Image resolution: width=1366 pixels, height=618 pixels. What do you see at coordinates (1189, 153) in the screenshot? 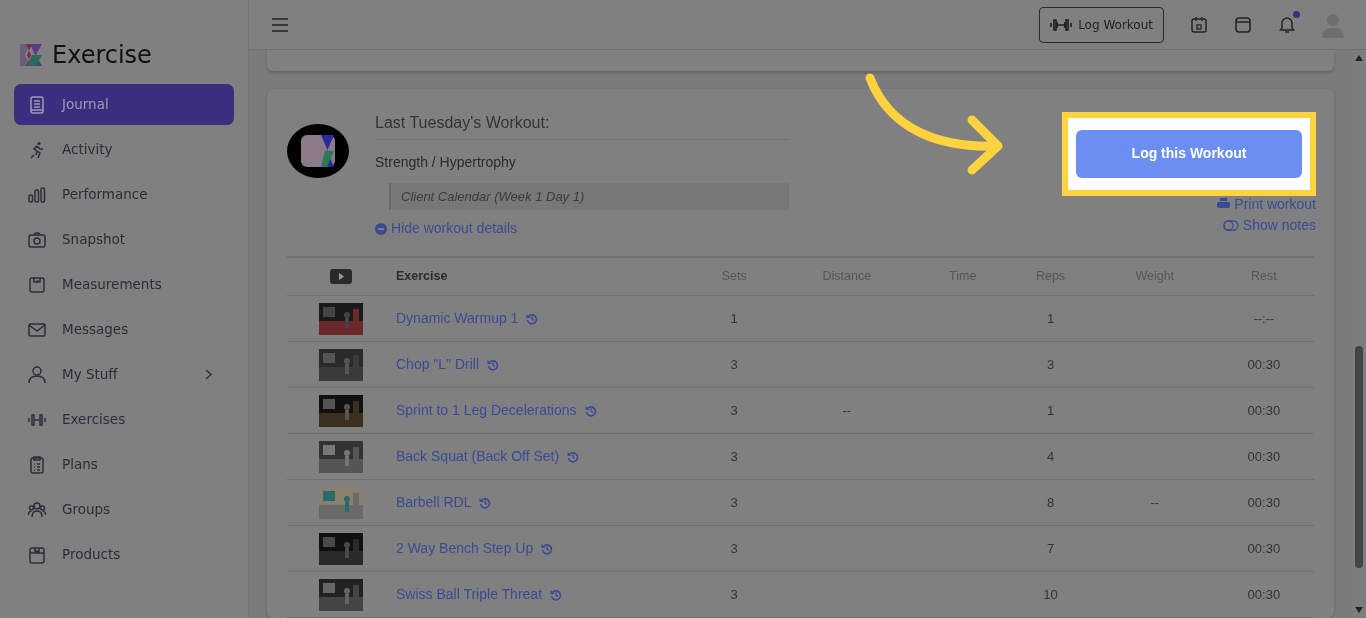
I see `log-this-workout-button: Log this Workout` at bounding box center [1189, 153].